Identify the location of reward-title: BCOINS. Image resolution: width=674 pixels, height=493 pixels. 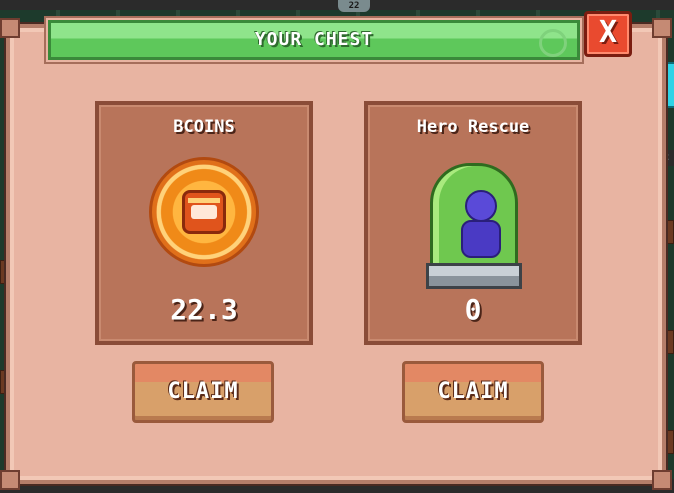
(204, 127).